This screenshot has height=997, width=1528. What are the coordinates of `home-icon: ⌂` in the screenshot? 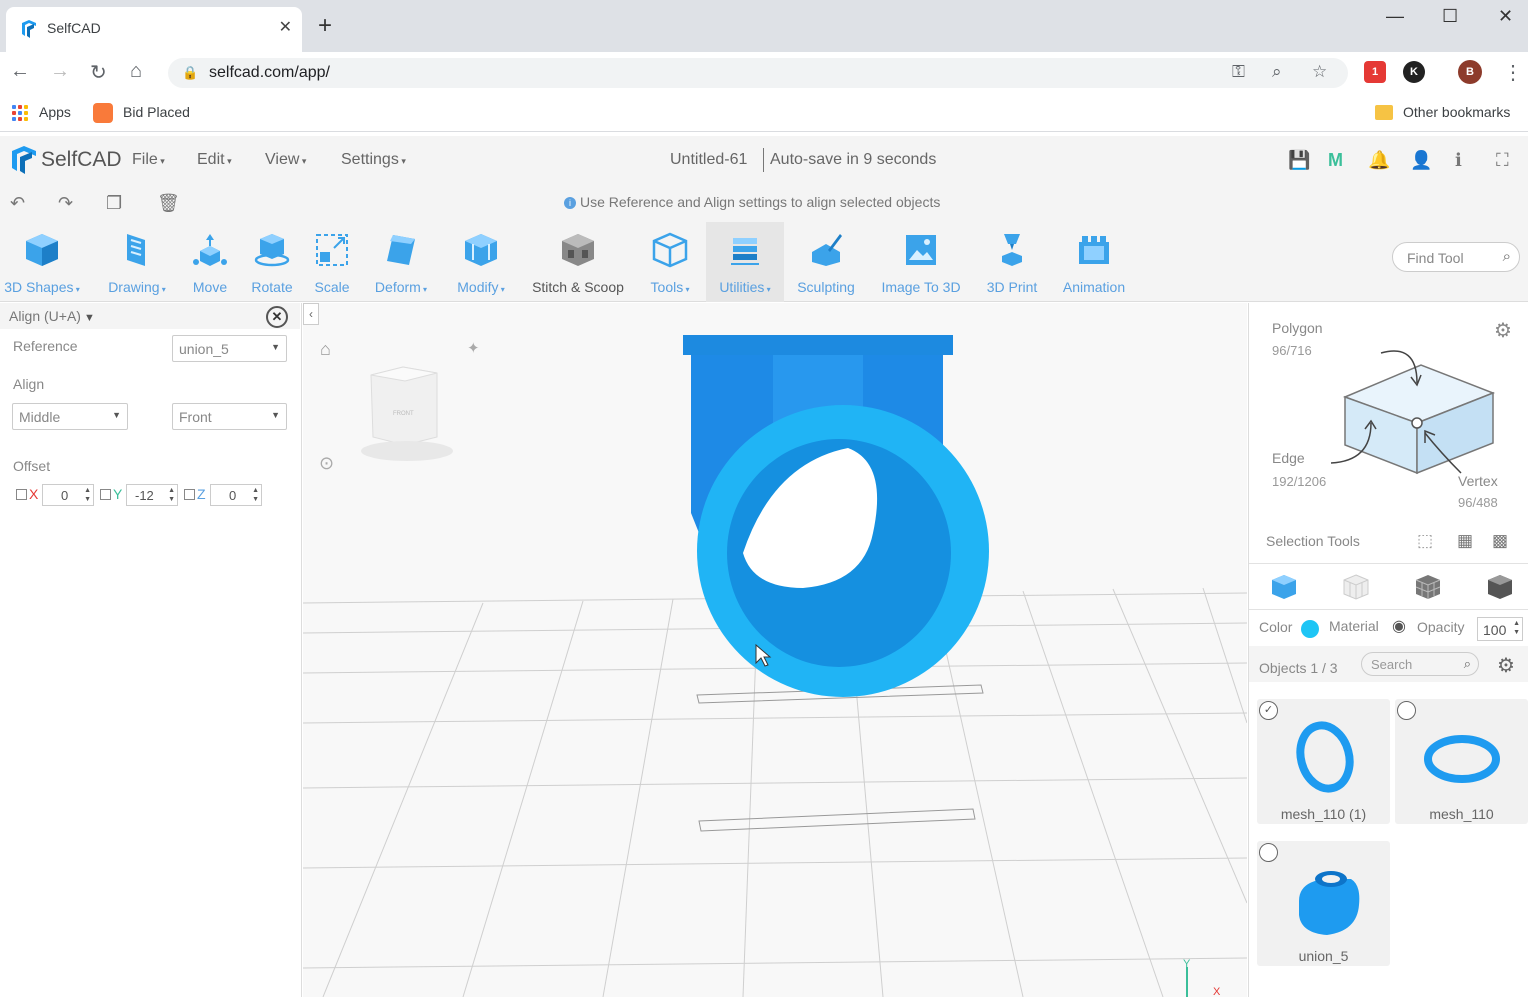 It's located at (136, 71).